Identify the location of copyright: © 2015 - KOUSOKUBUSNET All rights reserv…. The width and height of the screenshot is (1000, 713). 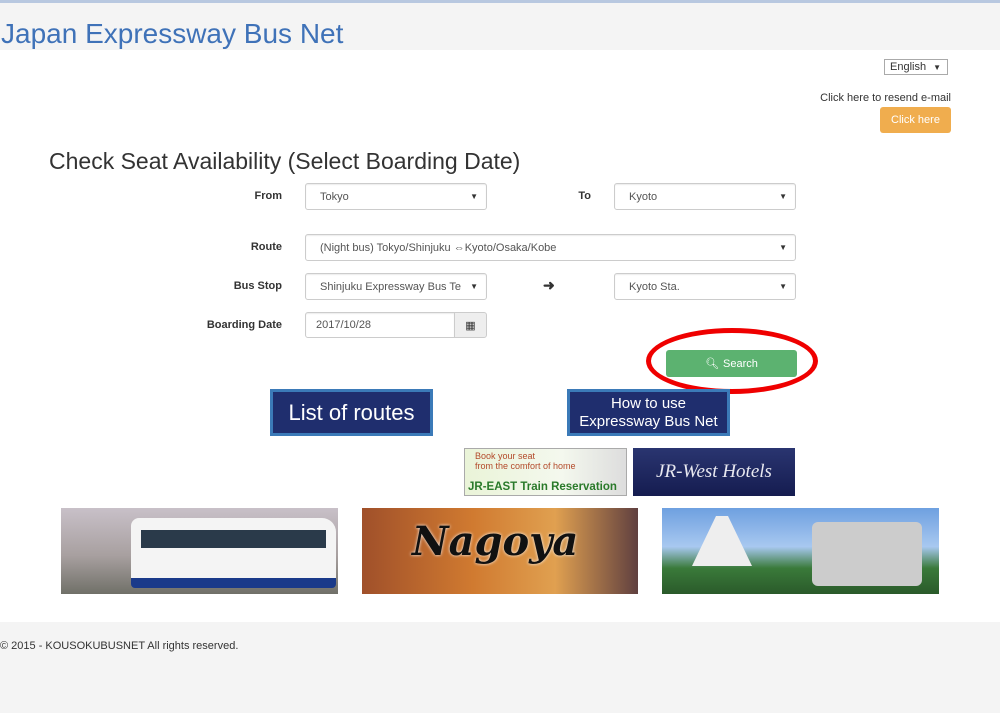
(119, 646).